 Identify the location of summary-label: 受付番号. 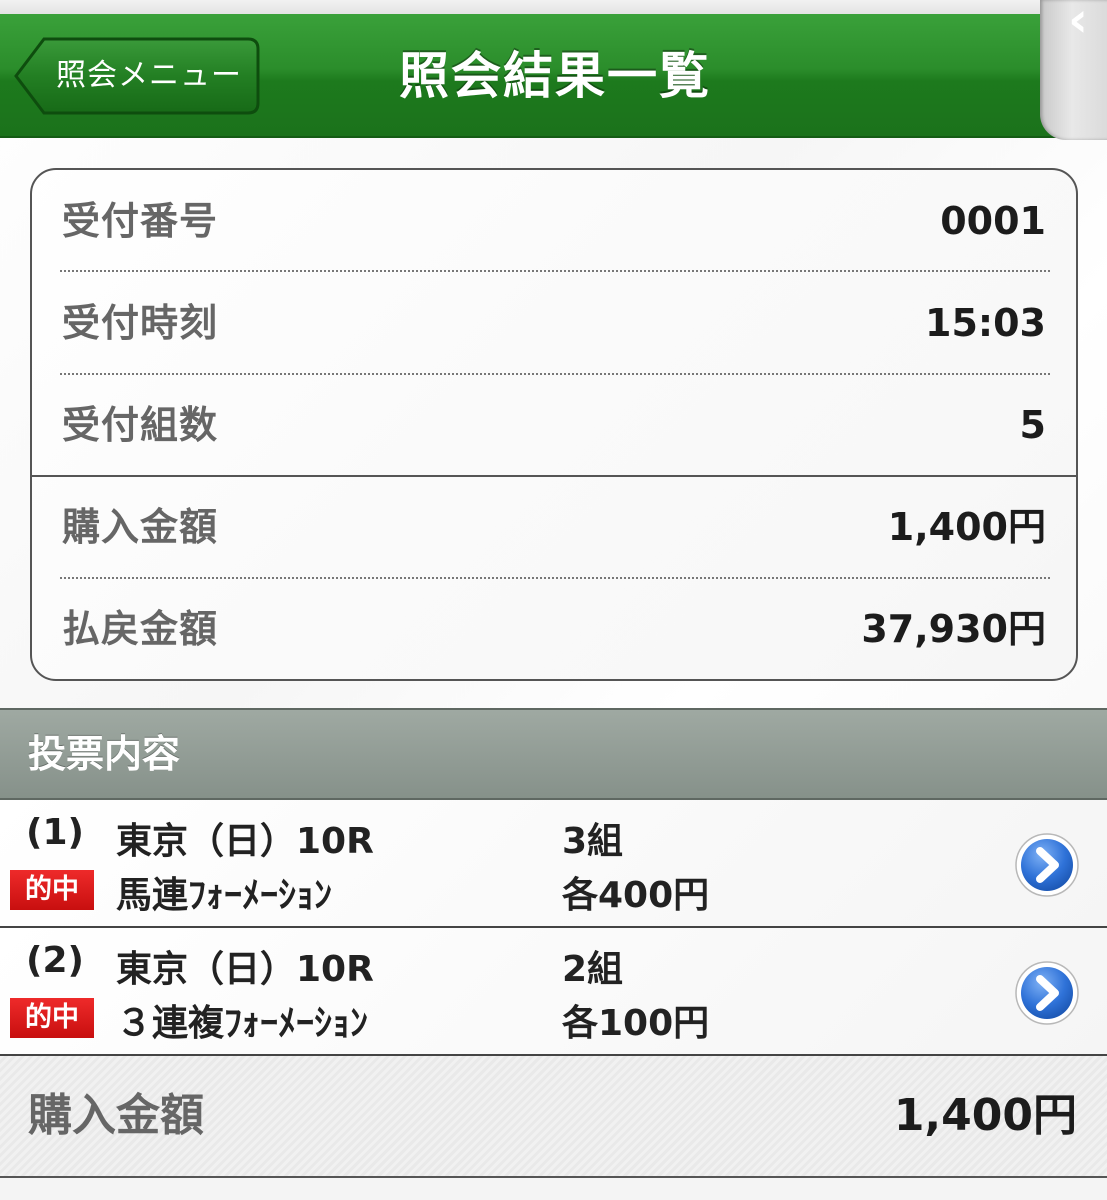
(140, 221).